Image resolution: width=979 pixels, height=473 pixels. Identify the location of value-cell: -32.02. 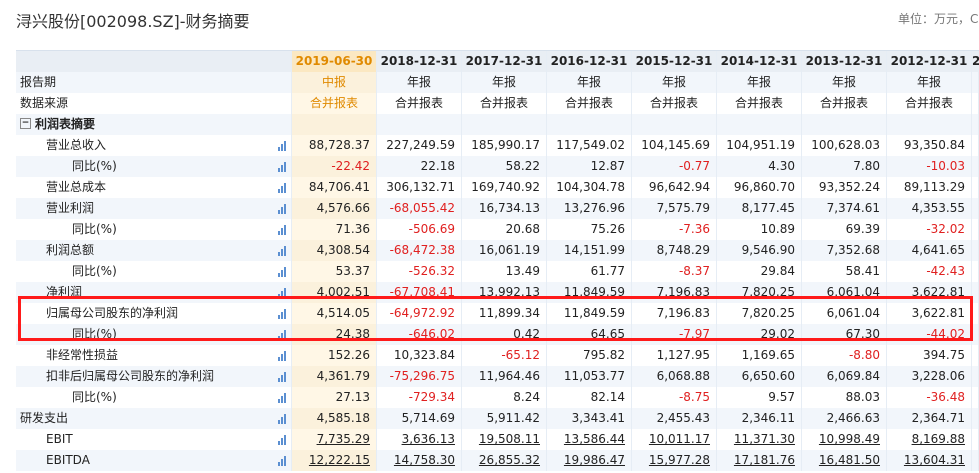
(929, 229).